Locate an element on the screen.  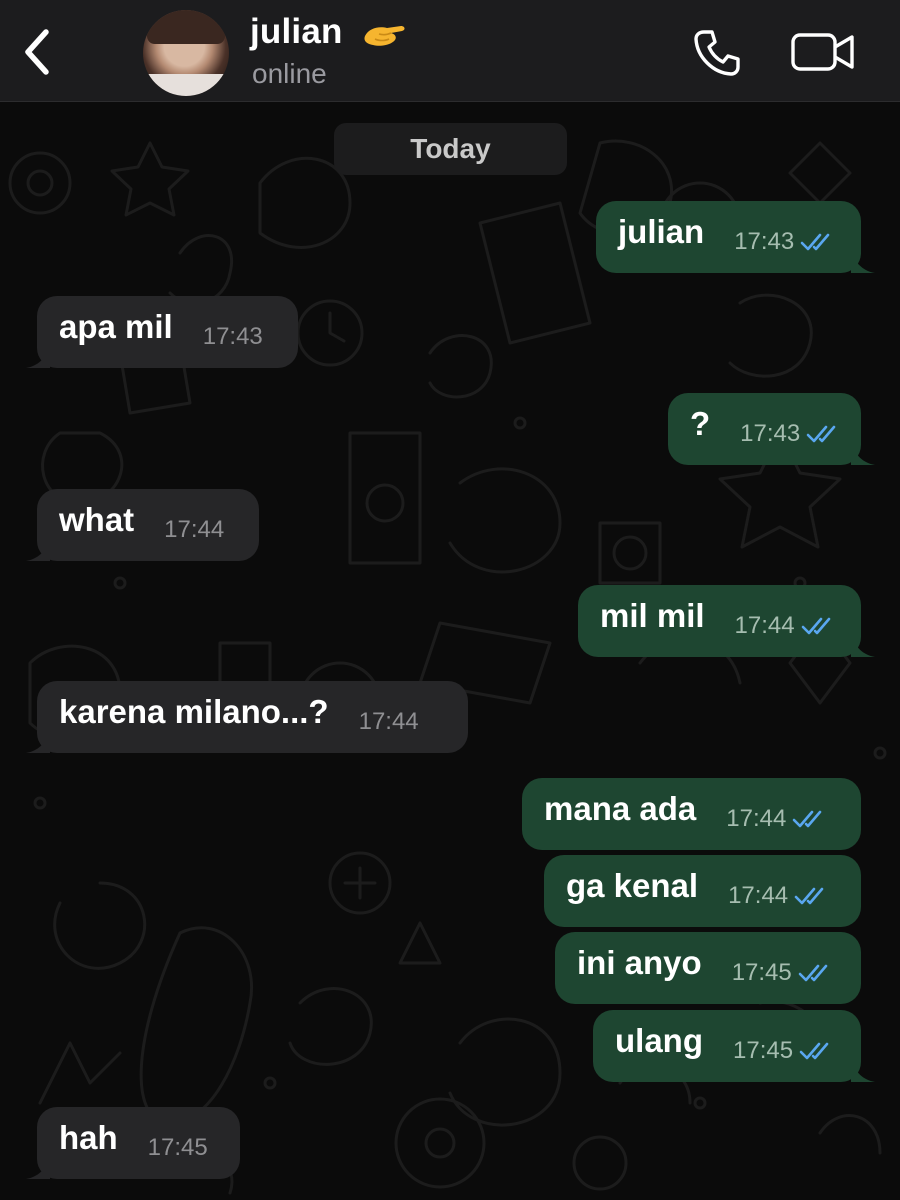
video-camera-icon is located at coordinates (822, 52).